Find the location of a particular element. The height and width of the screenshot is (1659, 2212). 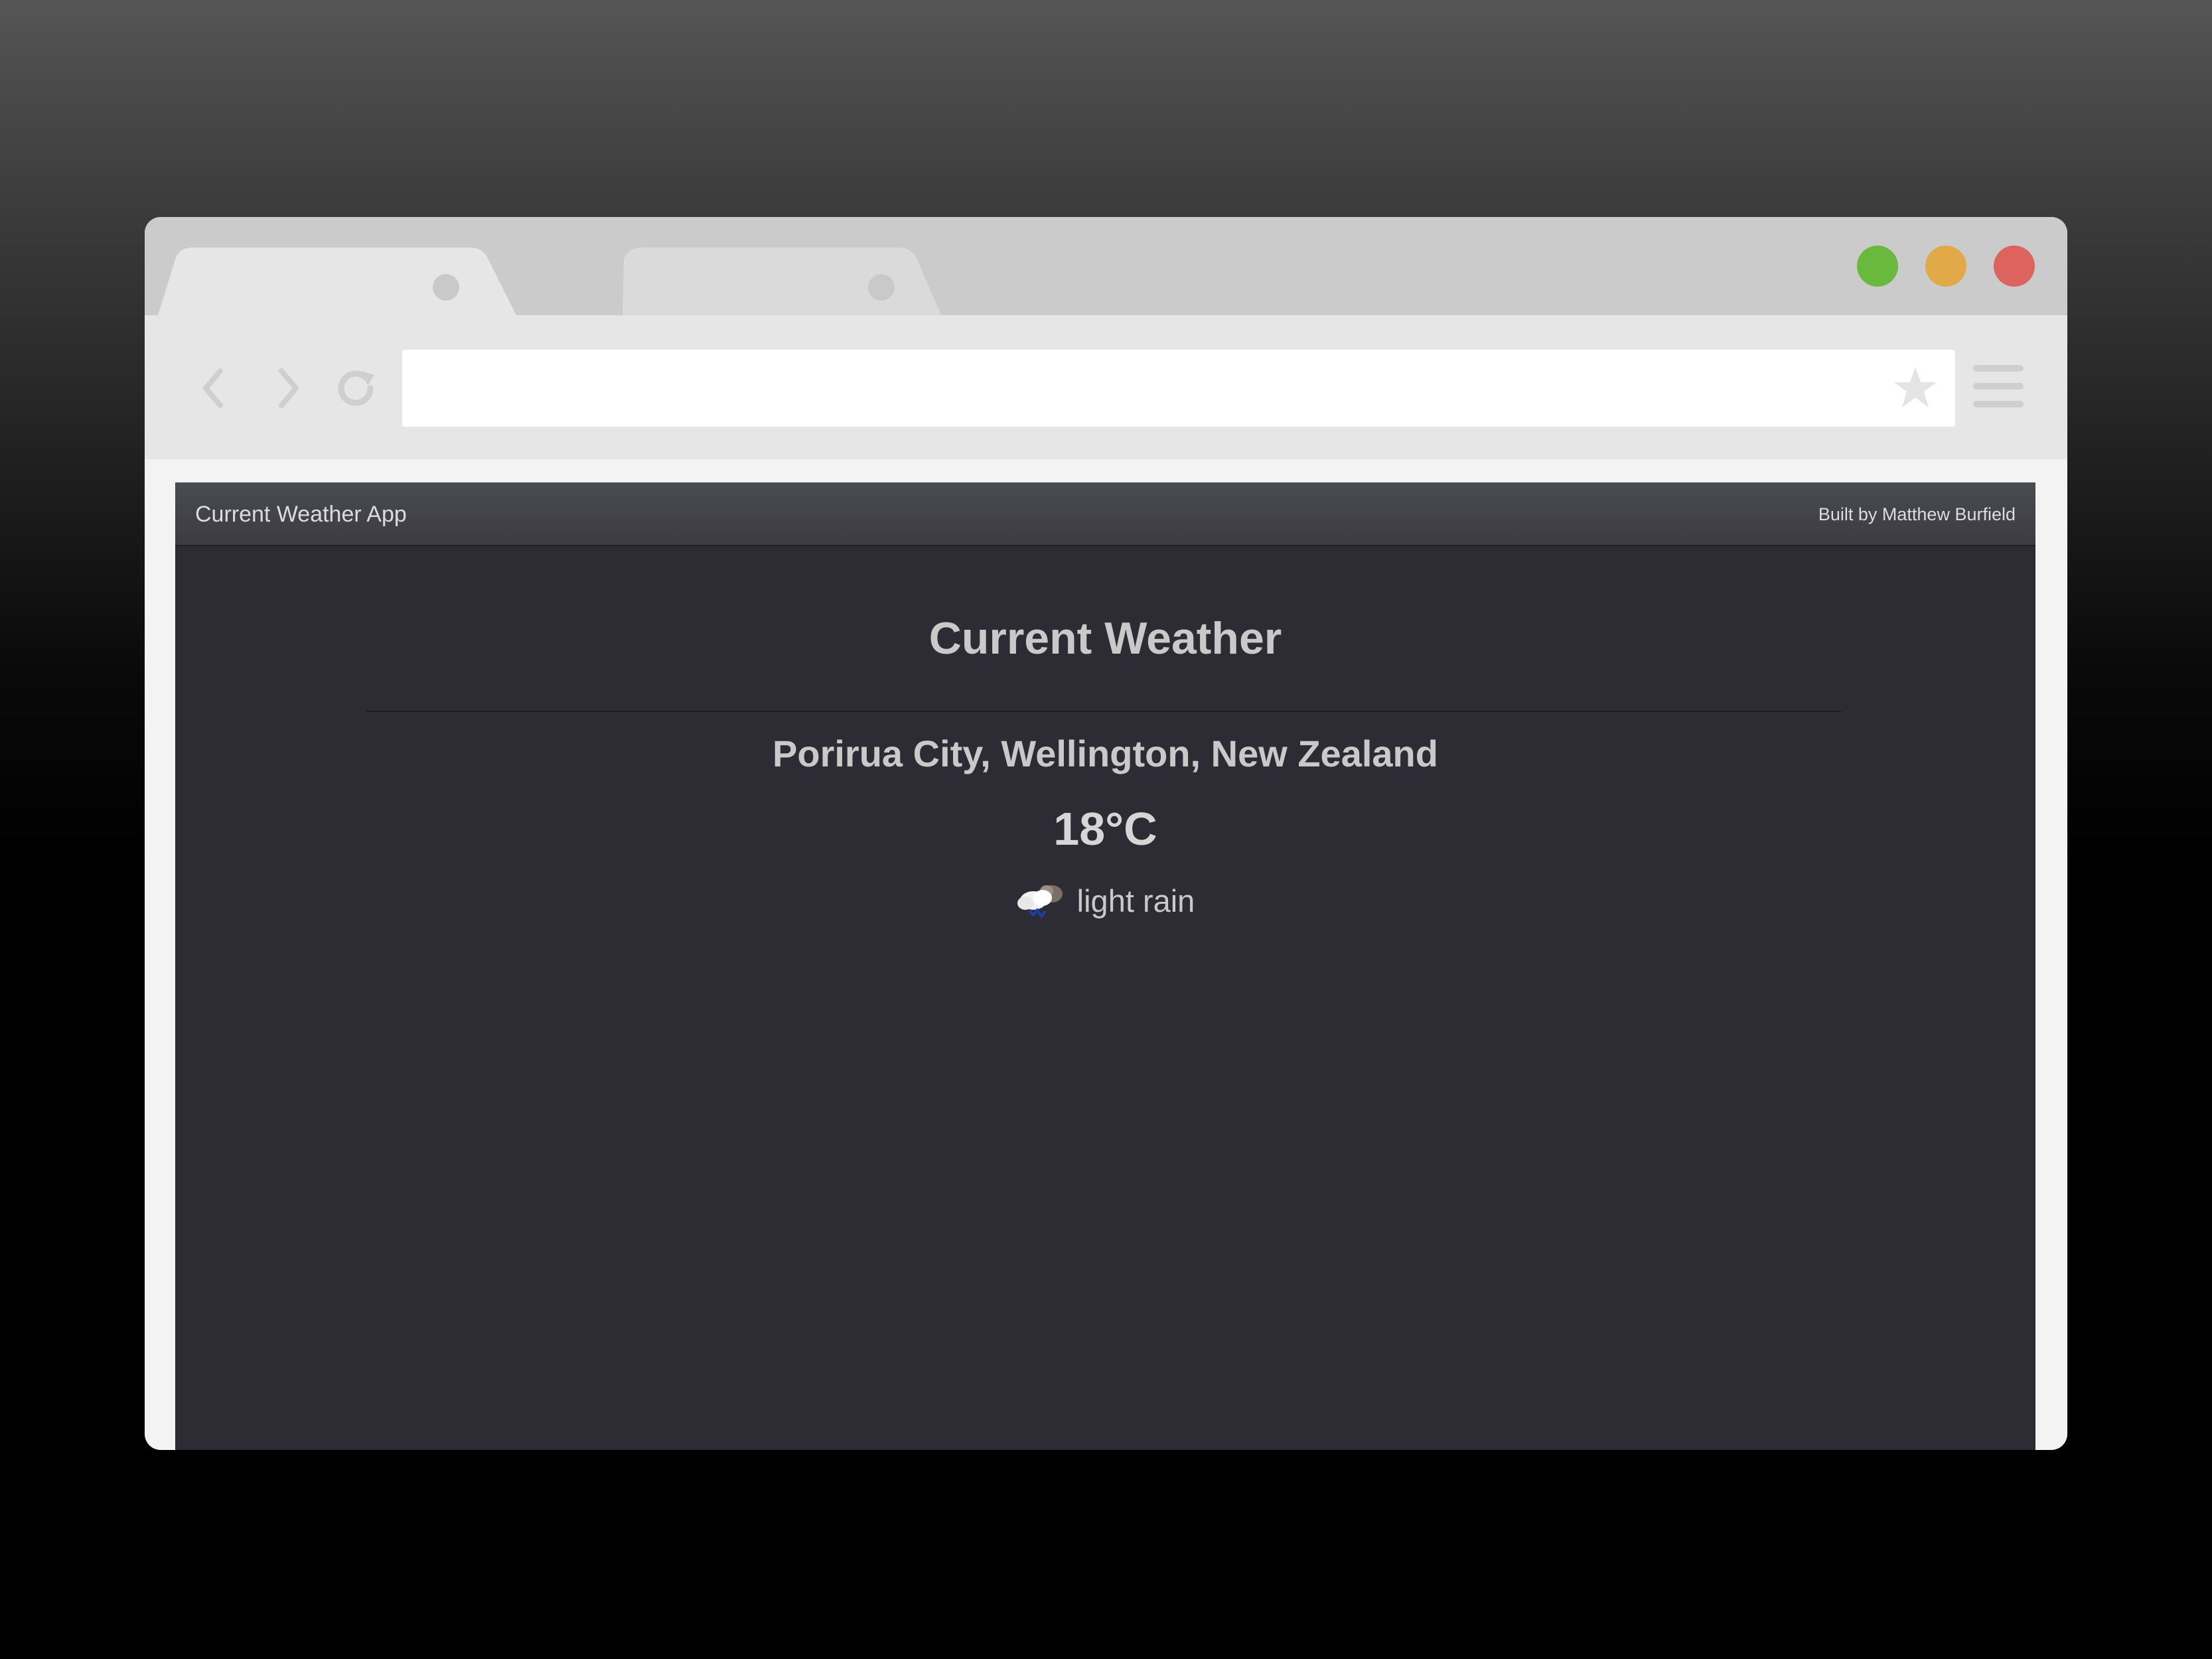

forward-button is located at coordinates (288, 388).